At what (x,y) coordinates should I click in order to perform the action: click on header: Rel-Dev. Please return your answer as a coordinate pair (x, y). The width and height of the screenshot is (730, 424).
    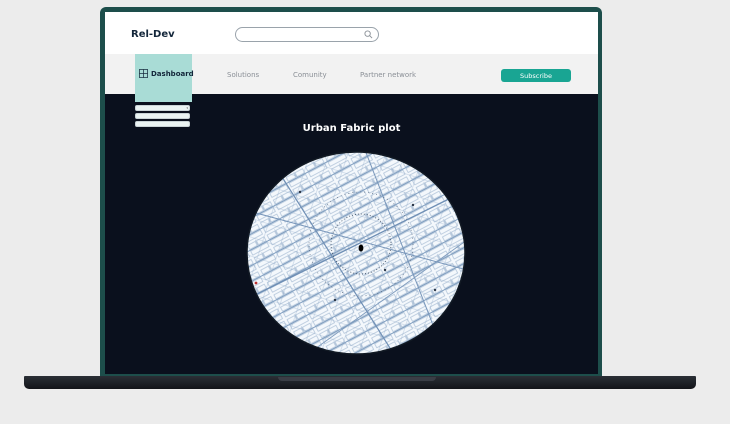
    Looking at the image, I should click on (351, 33).